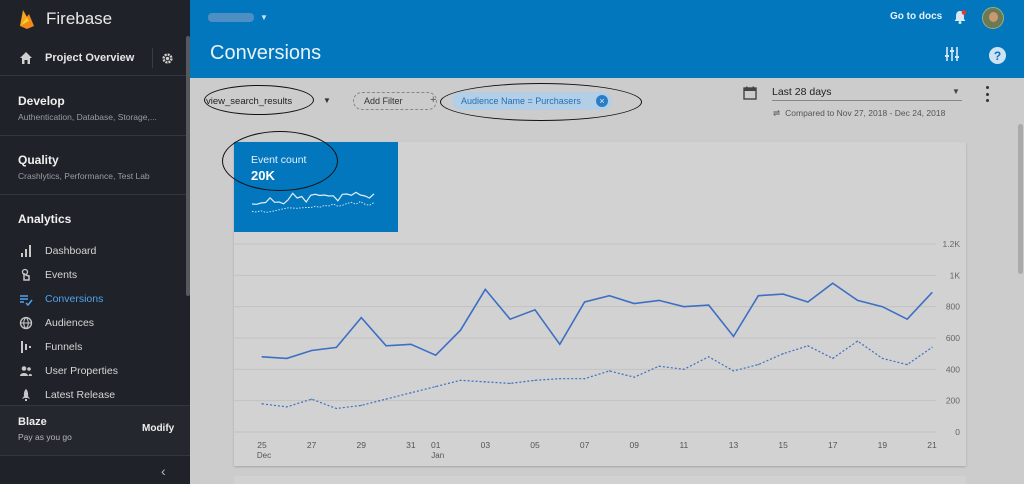  I want to click on sidebar-item-funnels: Funnels, so click(93, 347).